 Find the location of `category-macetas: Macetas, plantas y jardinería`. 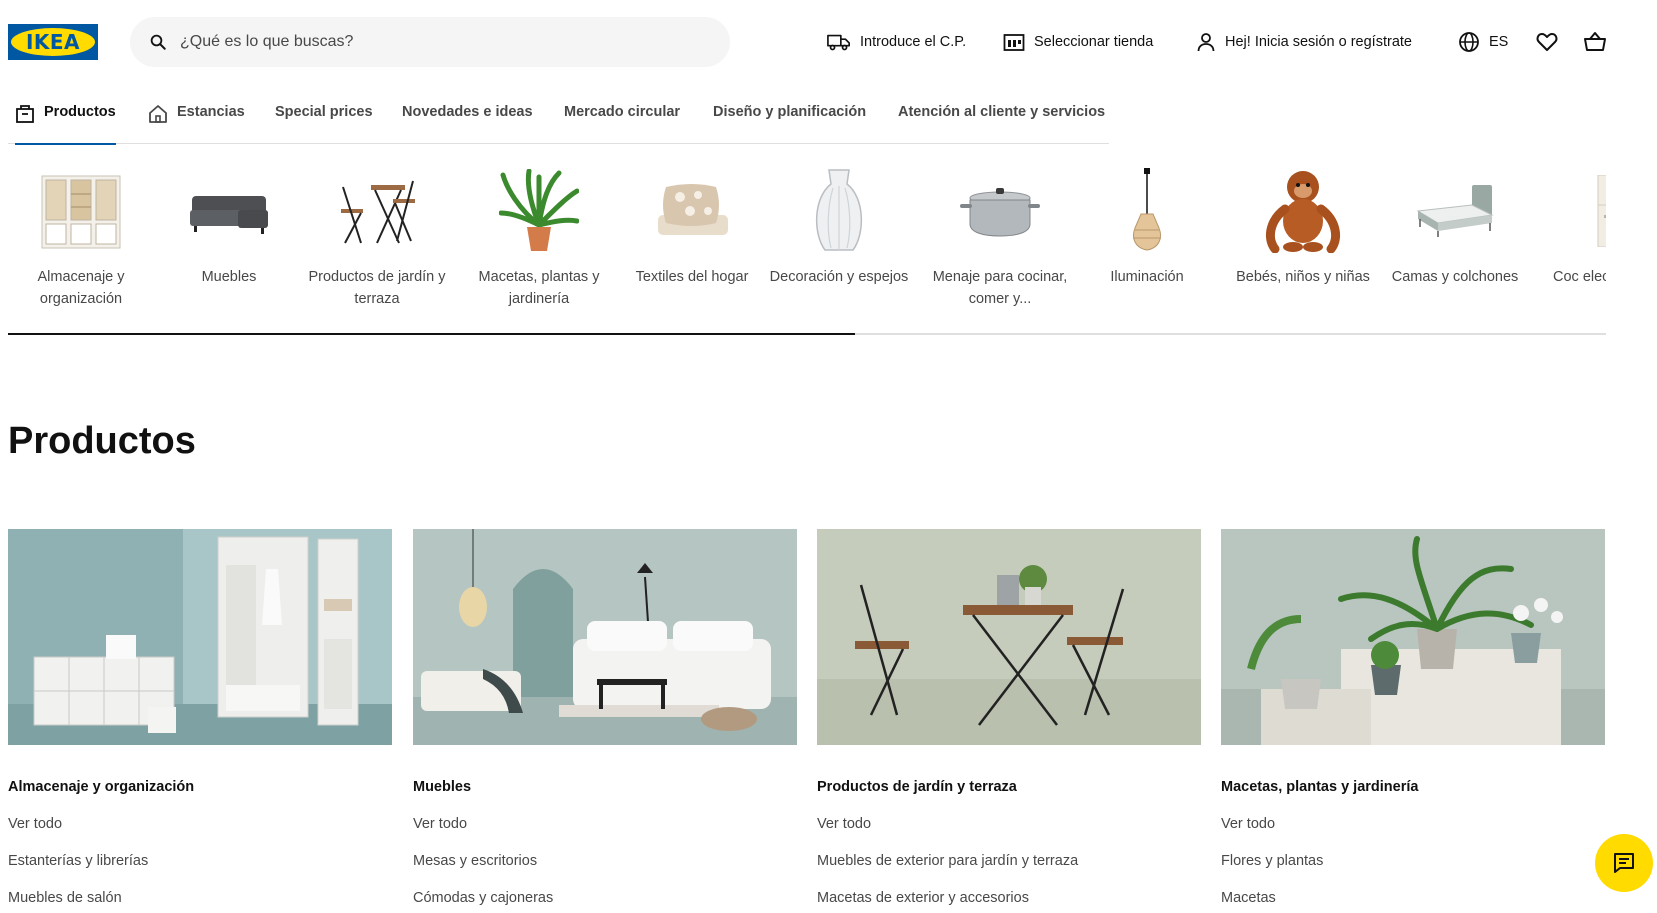

category-macetas: Macetas, plantas y jardinería is located at coordinates (539, 238).